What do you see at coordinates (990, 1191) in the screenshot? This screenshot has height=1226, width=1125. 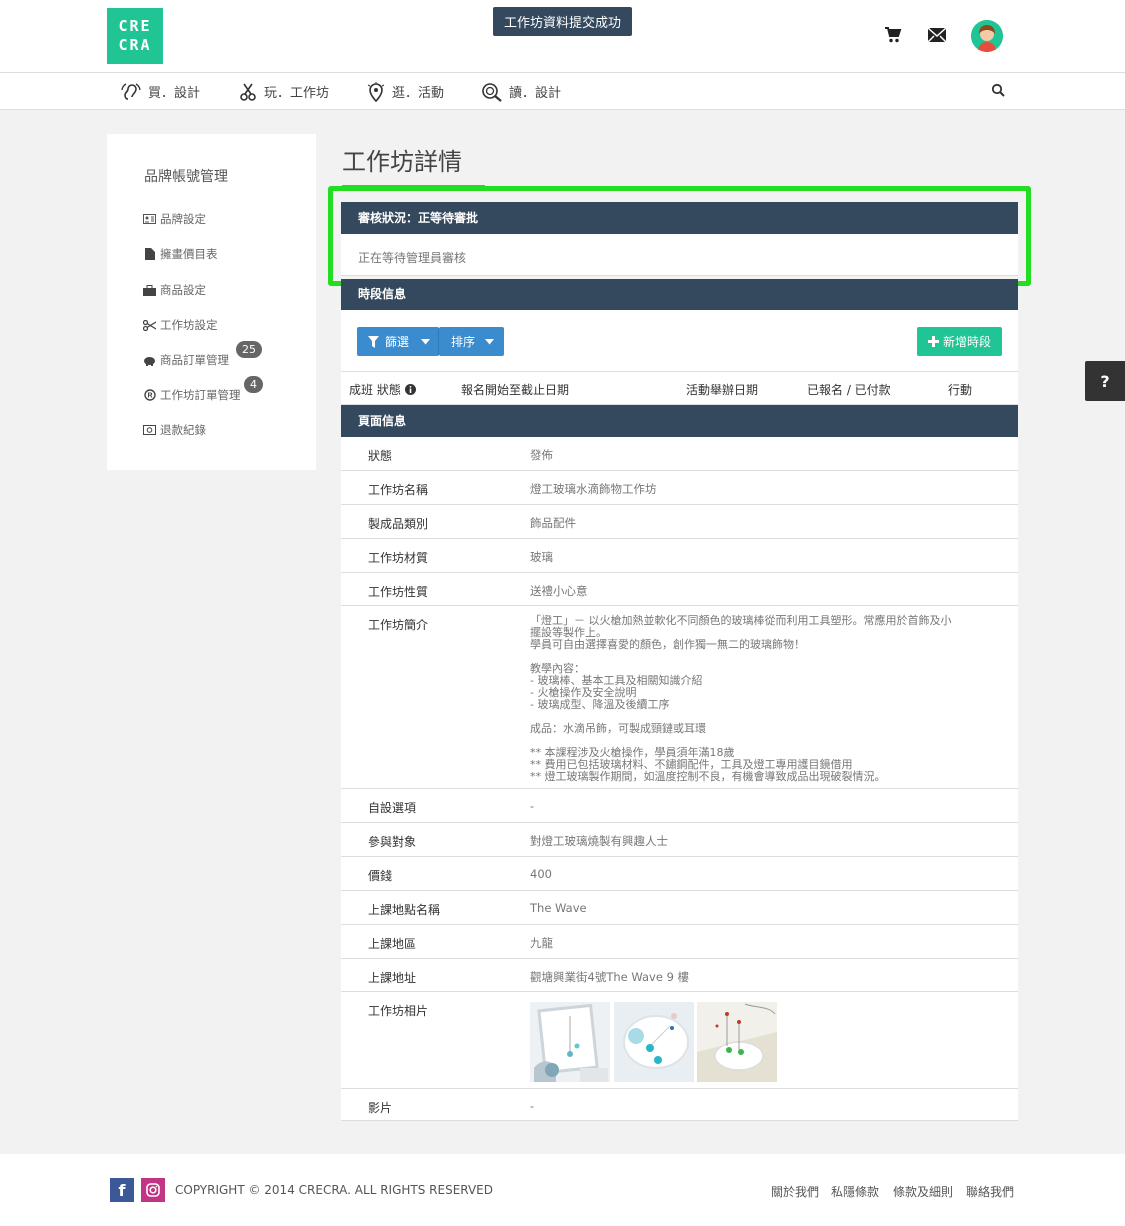 I see `footer-link-contact: 聯絡我們` at bounding box center [990, 1191].